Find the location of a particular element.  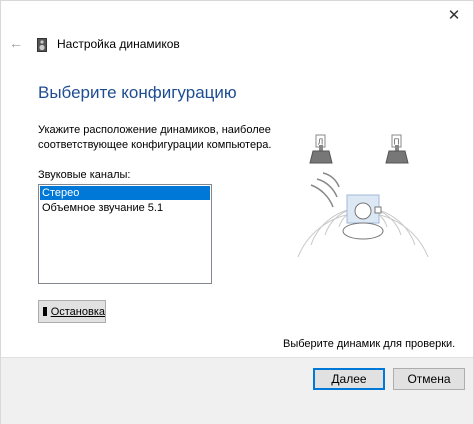

back-arrow-icon: ← is located at coordinates (16, 43).